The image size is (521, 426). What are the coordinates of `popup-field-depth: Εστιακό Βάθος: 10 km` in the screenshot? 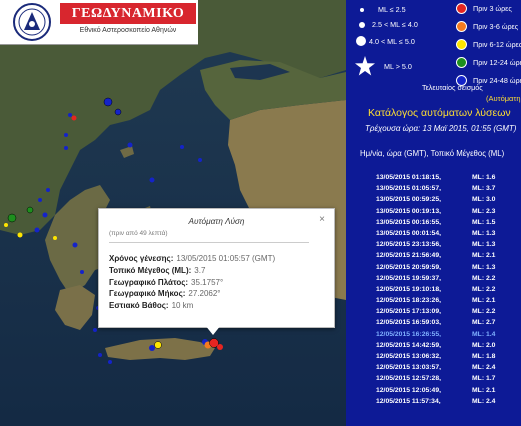 It's located at (151, 306).